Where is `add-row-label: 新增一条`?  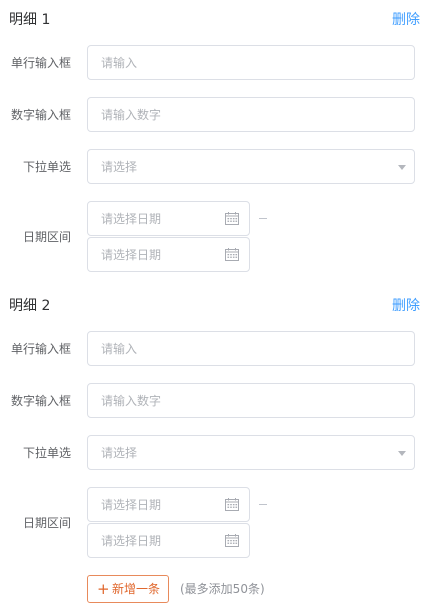
add-row-label: 新增一条 is located at coordinates (136, 589).